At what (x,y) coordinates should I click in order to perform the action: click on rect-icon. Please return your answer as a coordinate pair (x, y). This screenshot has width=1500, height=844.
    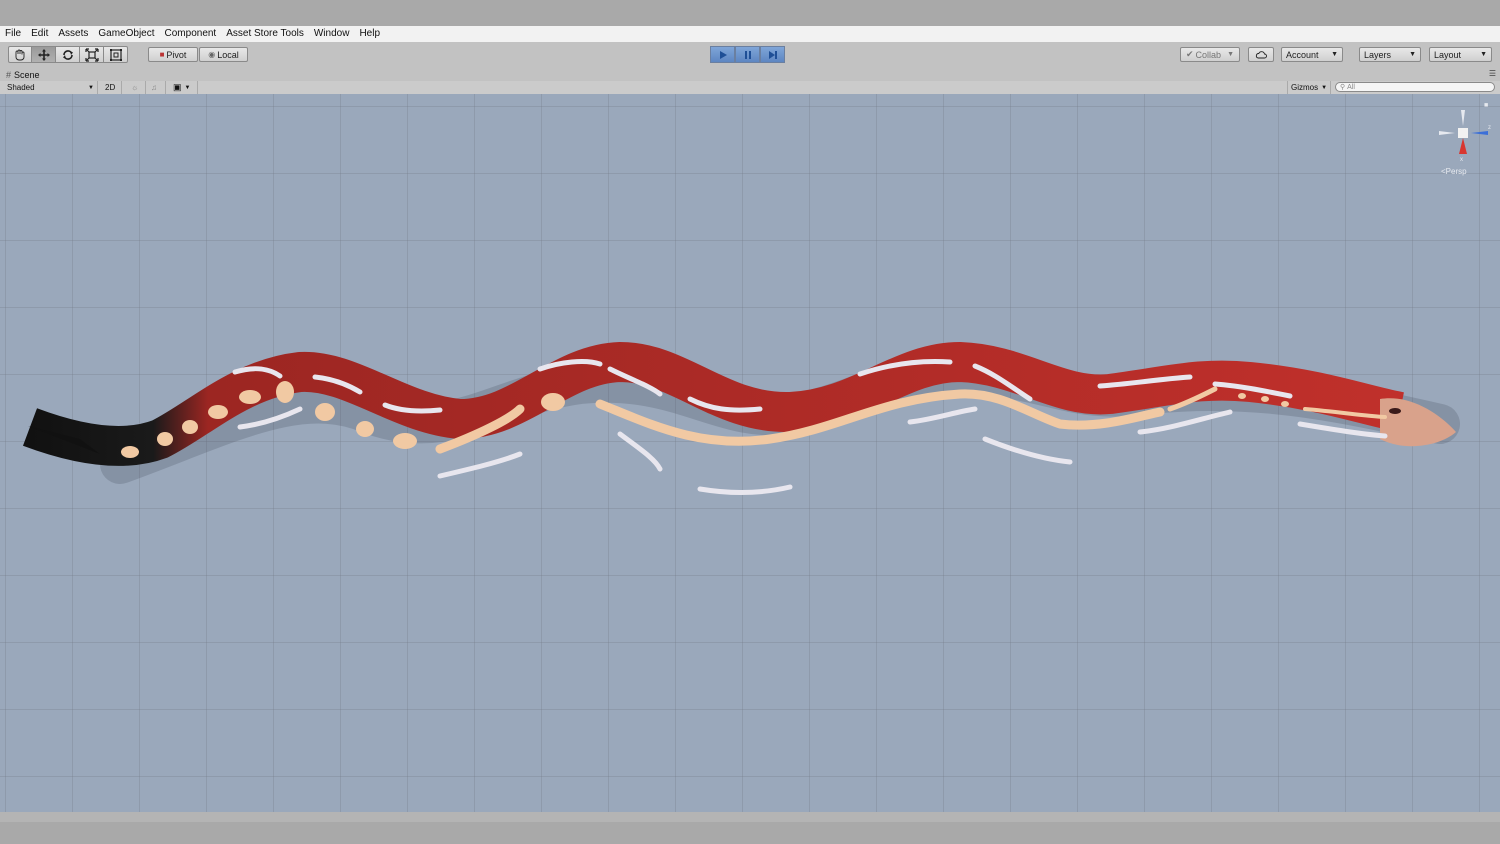
    Looking at the image, I should click on (115, 54).